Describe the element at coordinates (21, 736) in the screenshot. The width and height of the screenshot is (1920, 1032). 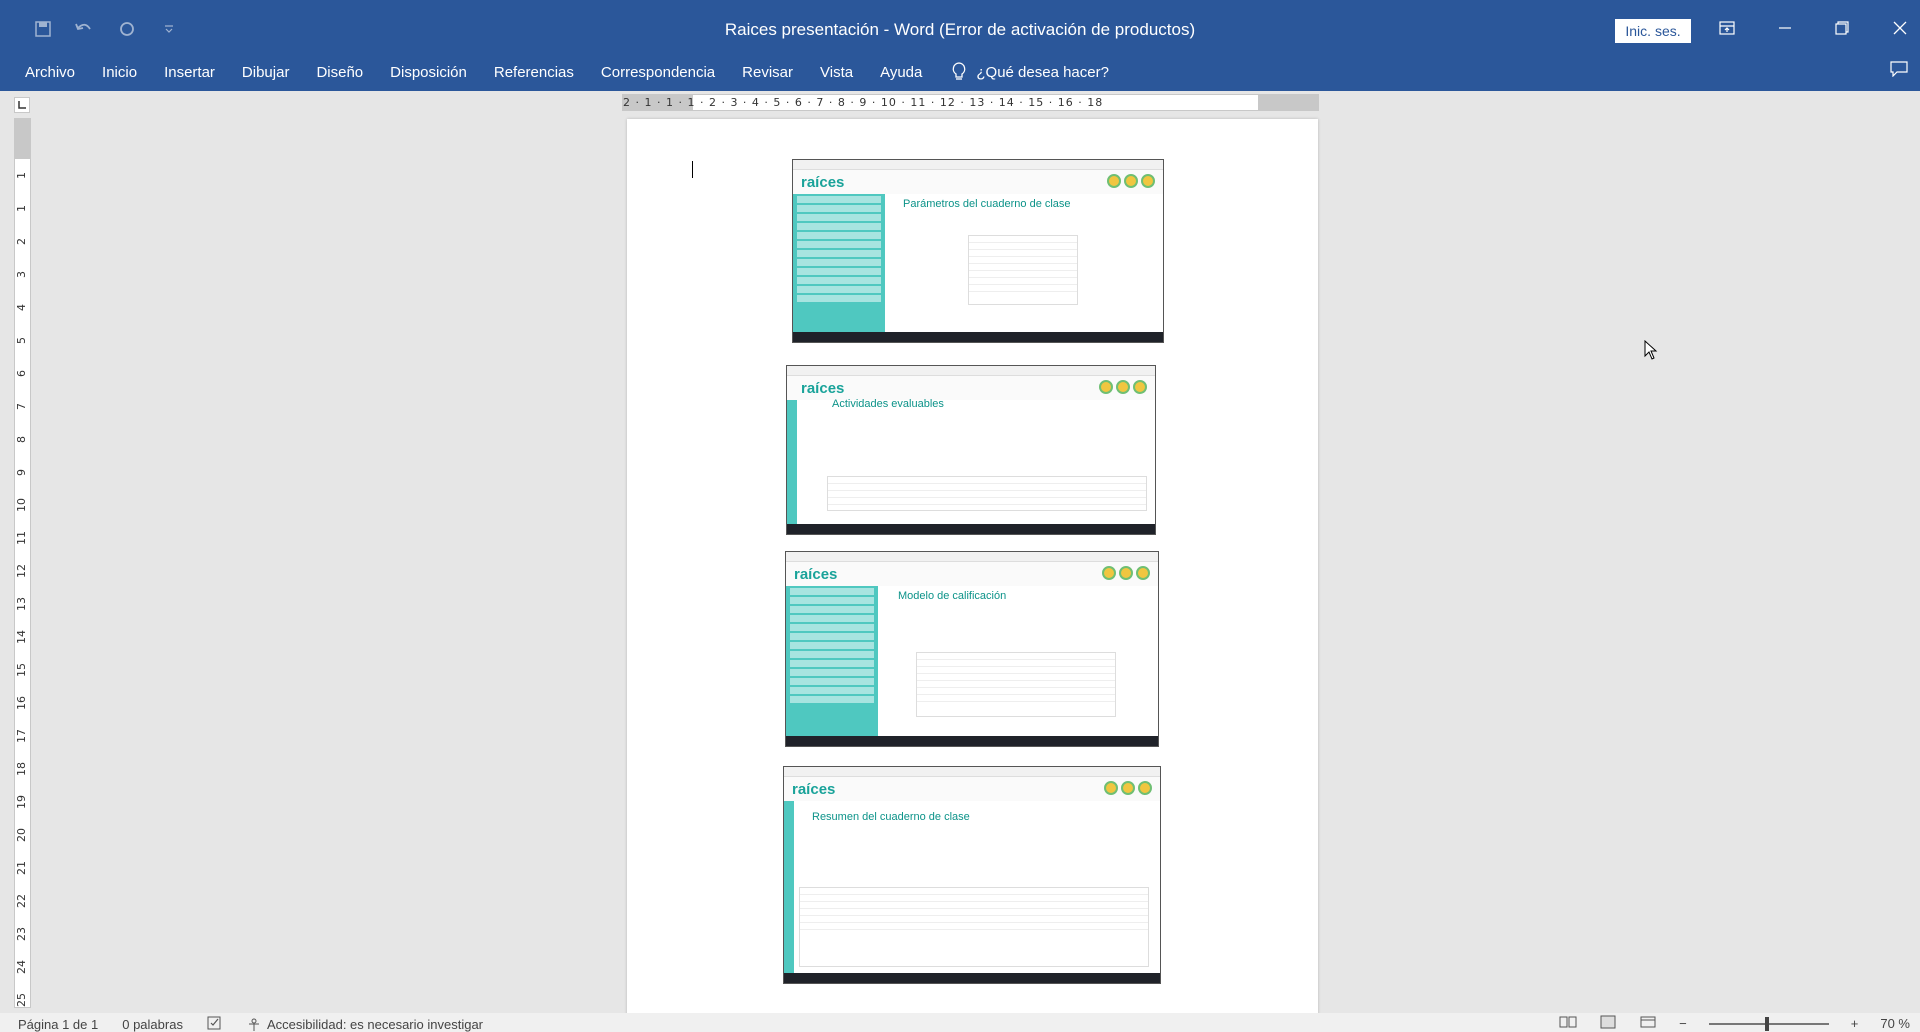
I see `vruler-tick: 17` at that location.